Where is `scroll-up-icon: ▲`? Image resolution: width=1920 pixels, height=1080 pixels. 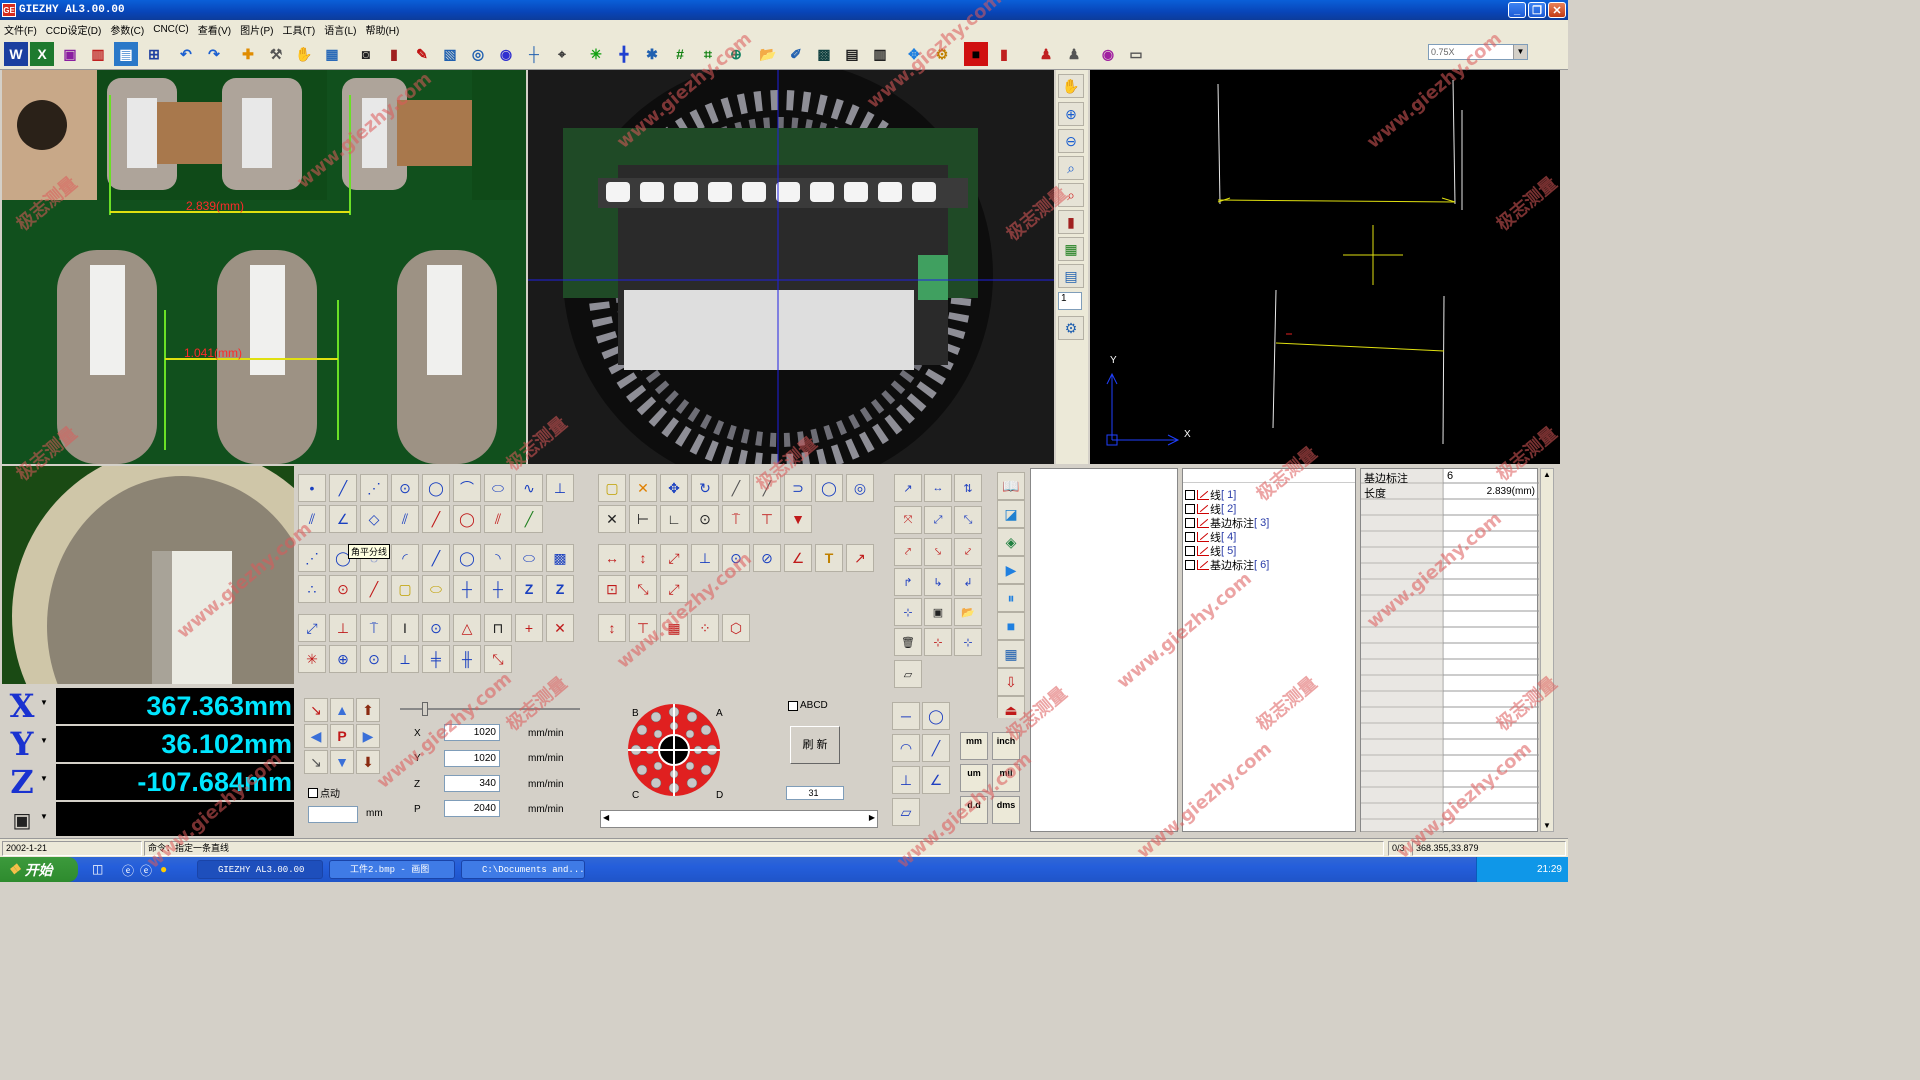 scroll-up-icon: ▲ is located at coordinates (1547, 474).